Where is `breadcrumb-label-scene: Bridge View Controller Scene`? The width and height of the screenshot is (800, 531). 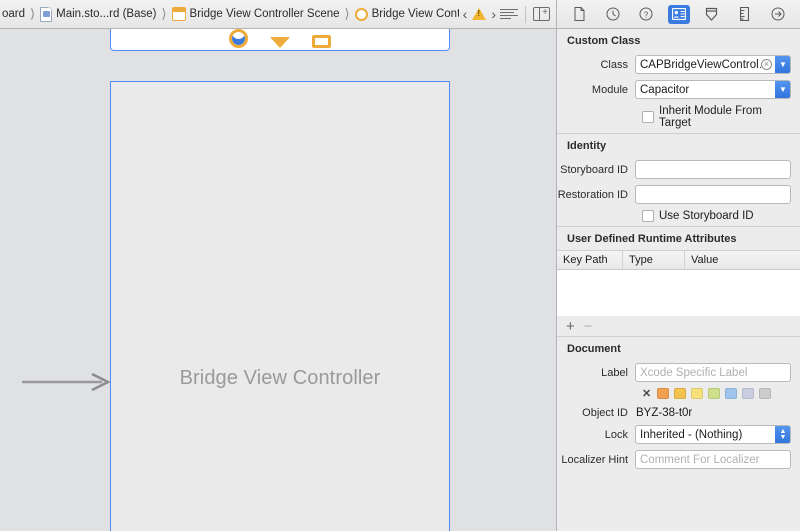
breadcrumb-label-scene: Bridge View Controller Scene is located at coordinates (264, 14).